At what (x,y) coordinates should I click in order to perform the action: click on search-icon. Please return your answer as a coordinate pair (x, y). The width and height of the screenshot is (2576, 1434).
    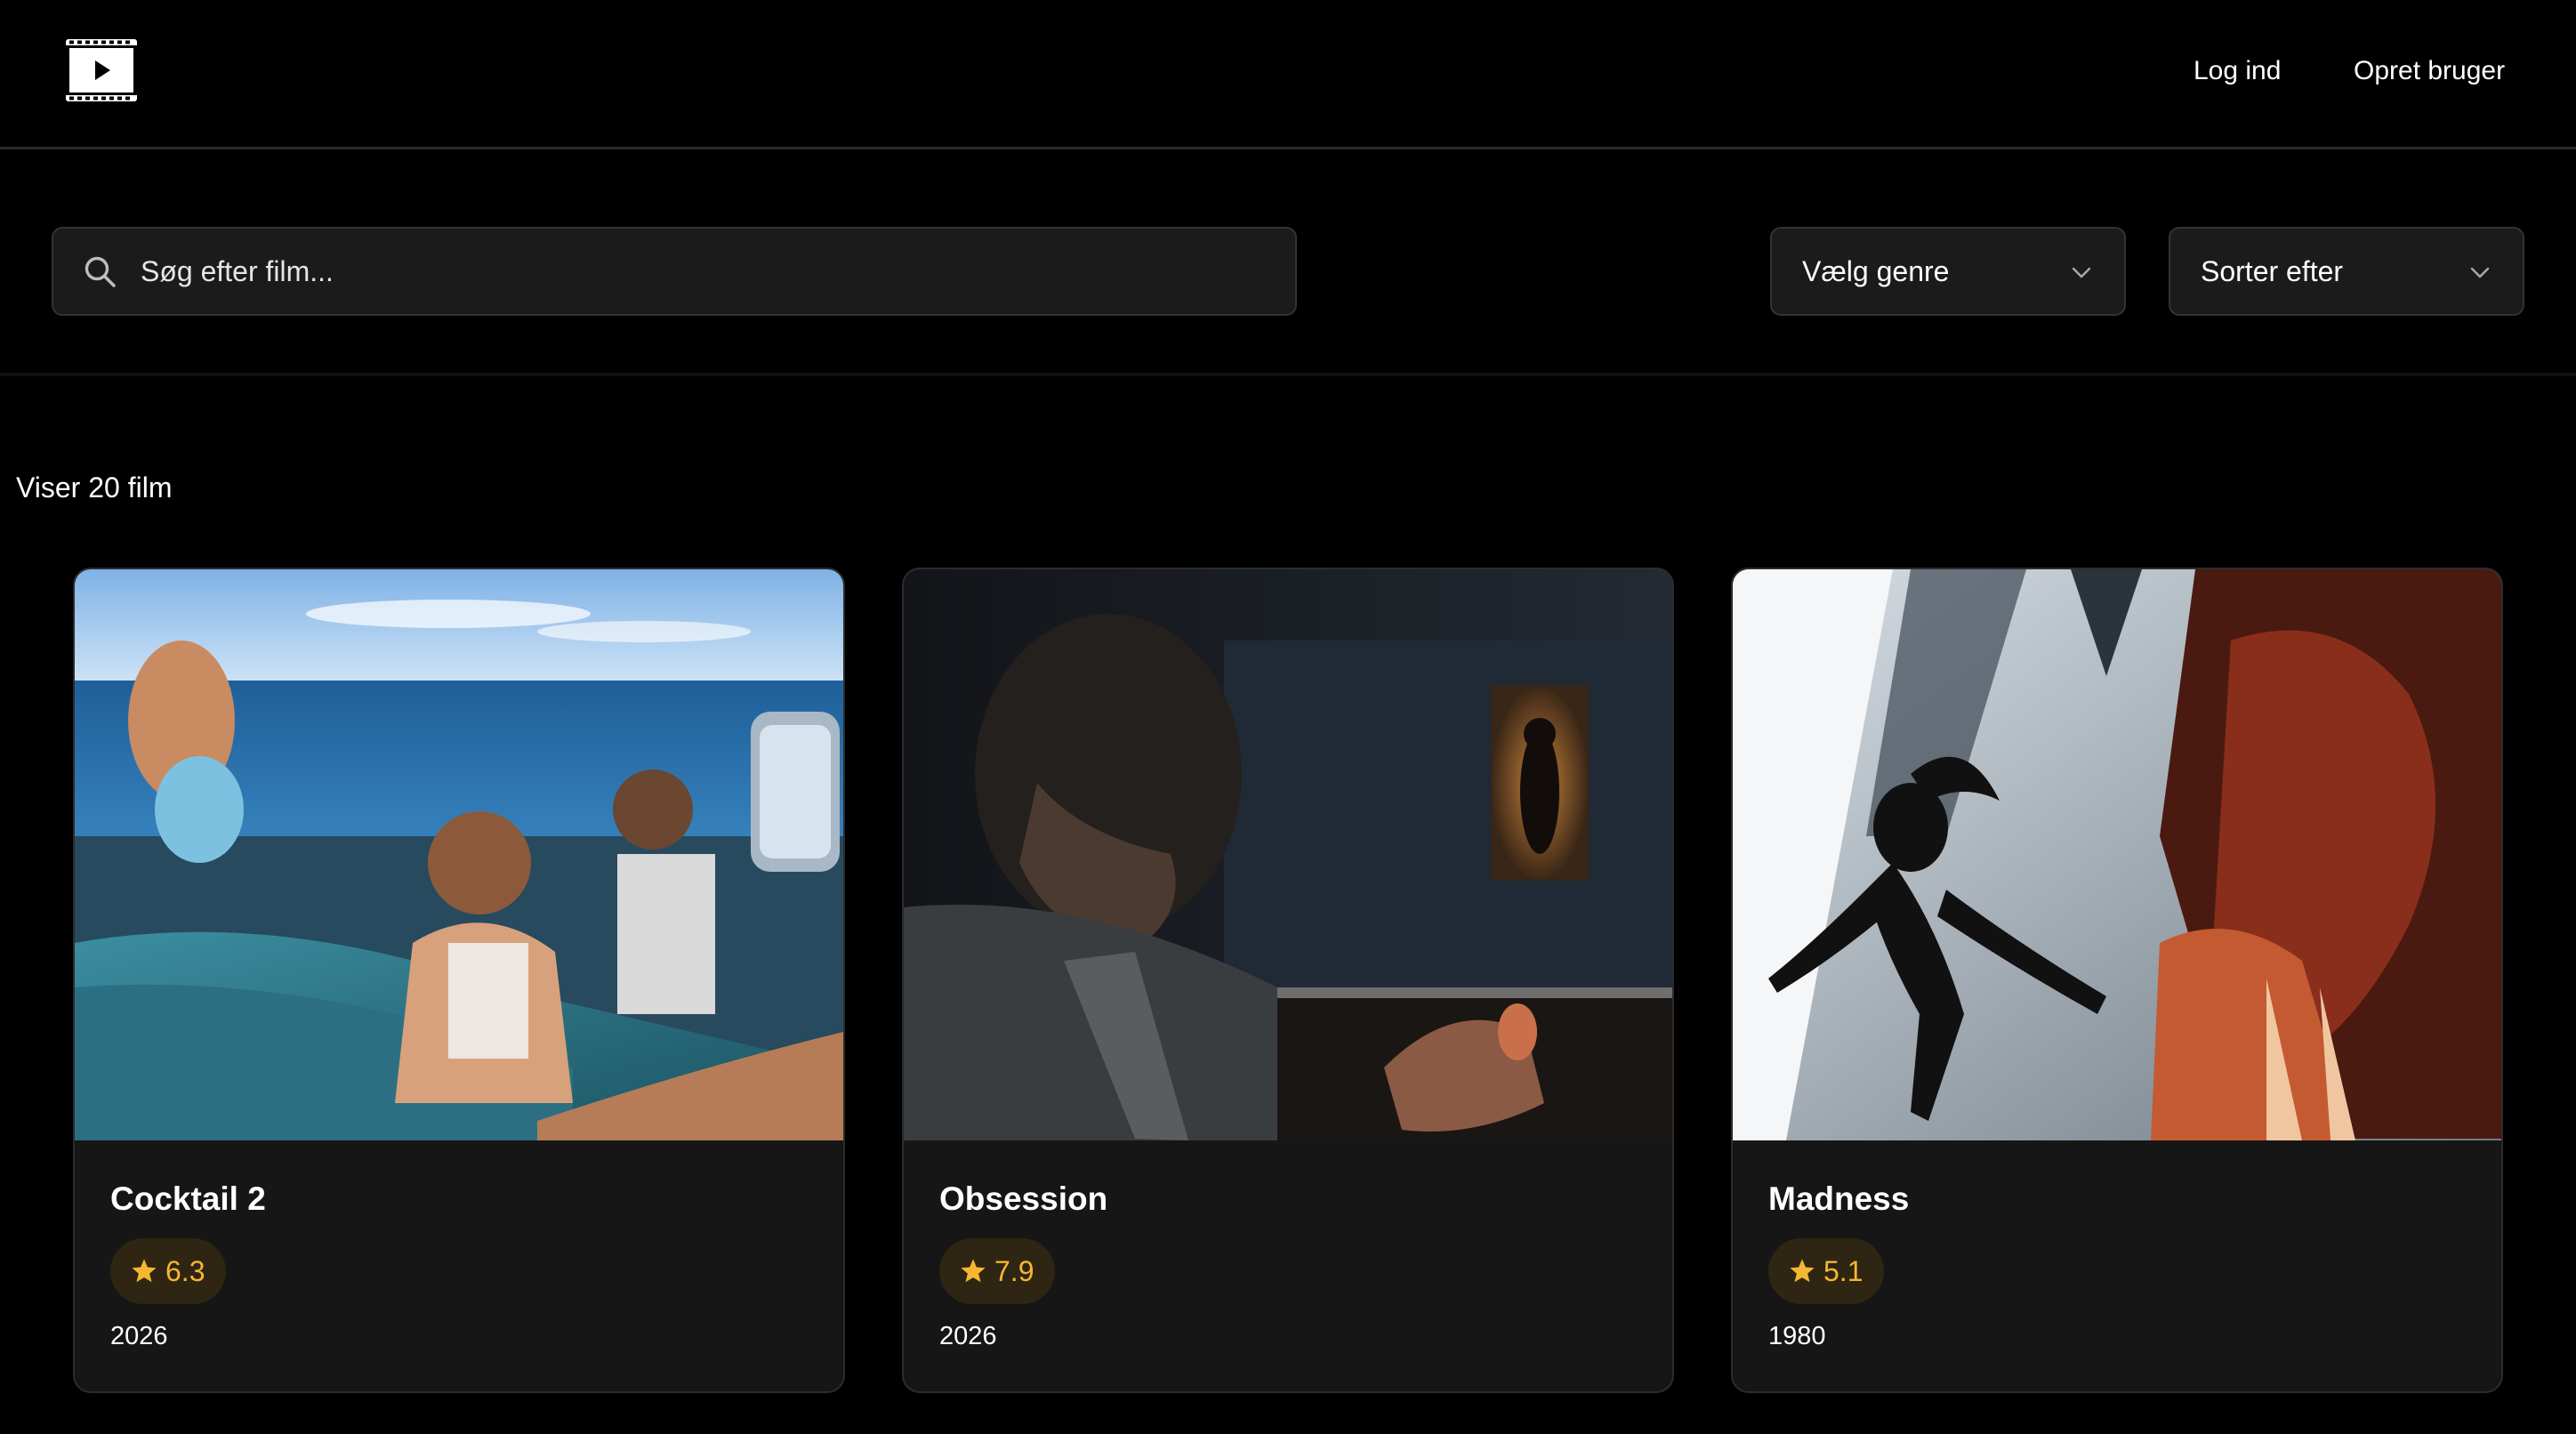
    Looking at the image, I should click on (100, 271).